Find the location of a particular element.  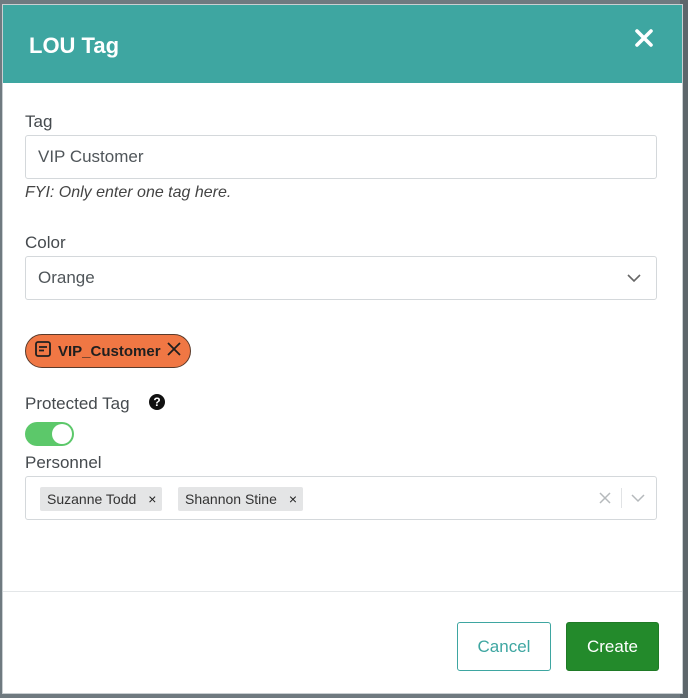

close-icon is located at coordinates (644, 38).